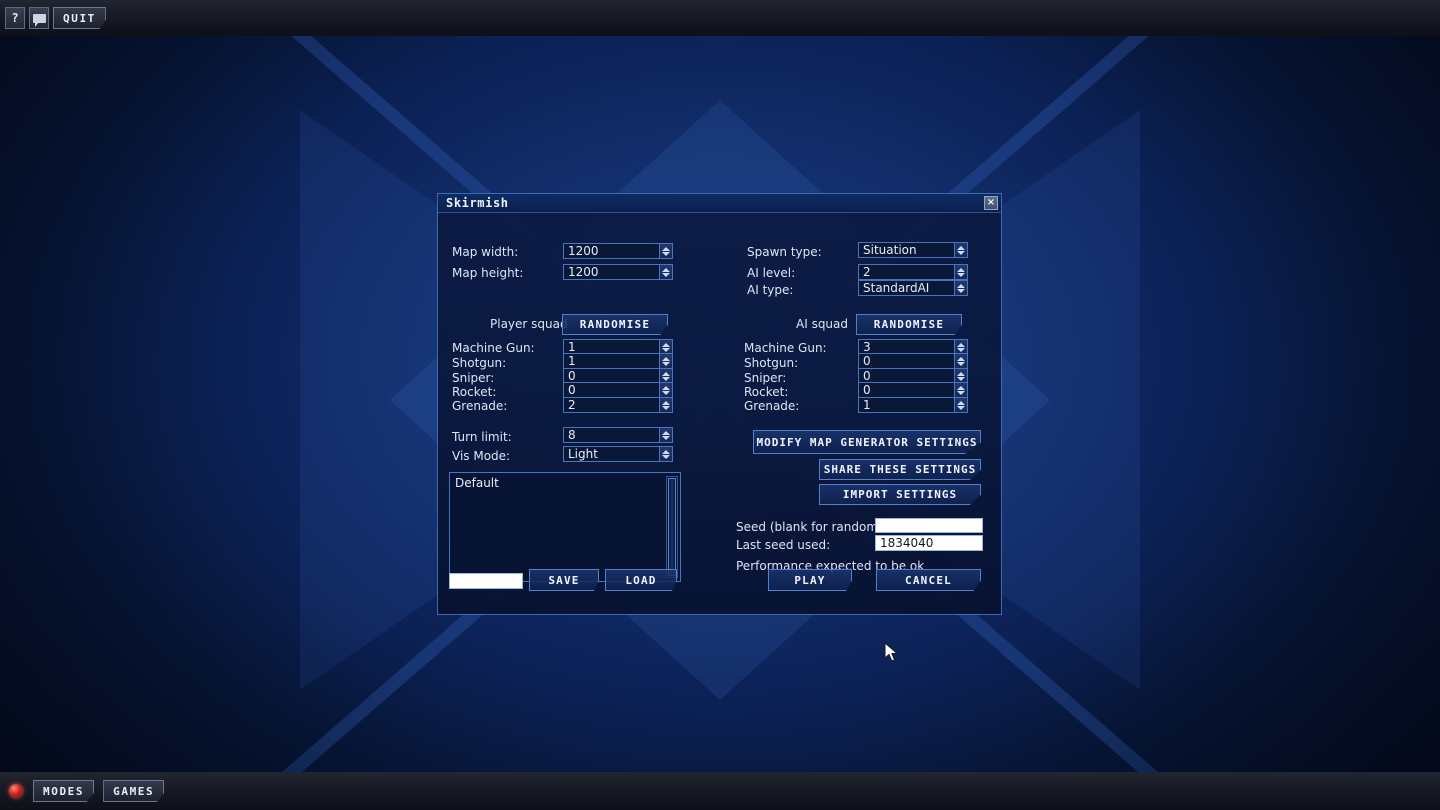  Describe the element at coordinates (867, 272) in the screenshot. I see `ai-level-value: 2` at that location.